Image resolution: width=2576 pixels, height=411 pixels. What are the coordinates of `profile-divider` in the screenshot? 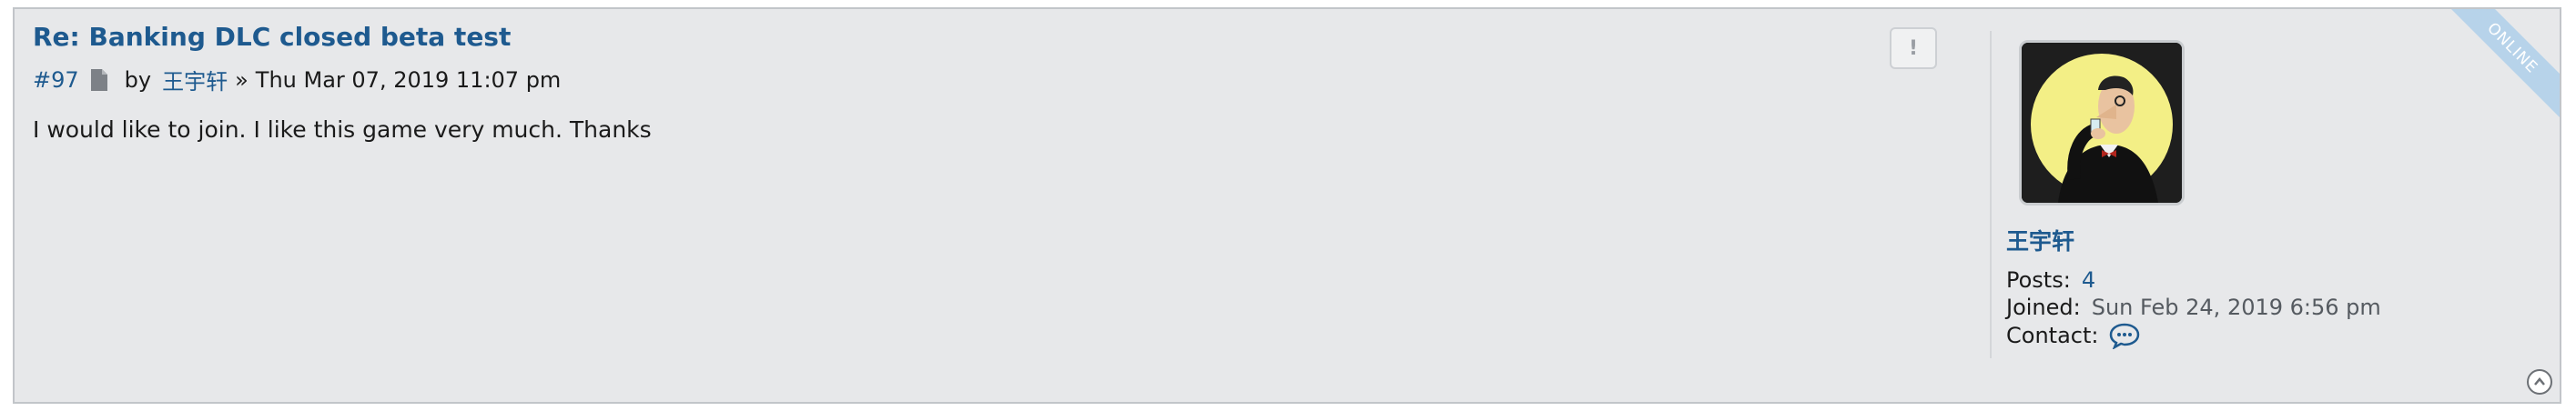 It's located at (1991, 195).